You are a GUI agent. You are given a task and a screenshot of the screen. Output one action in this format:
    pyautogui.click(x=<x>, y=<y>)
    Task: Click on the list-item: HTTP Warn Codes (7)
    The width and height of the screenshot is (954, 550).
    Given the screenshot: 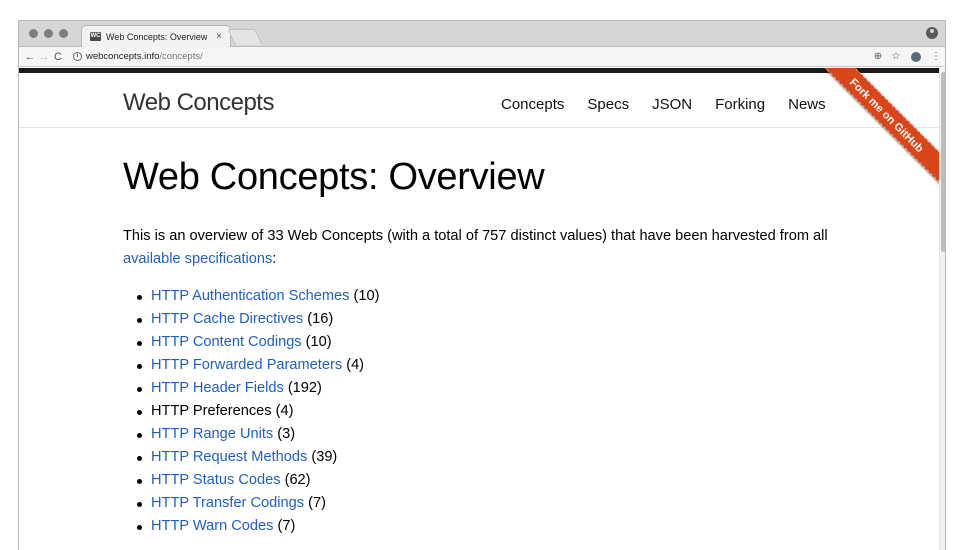 What is the action you would take?
    pyautogui.click(x=490, y=526)
    